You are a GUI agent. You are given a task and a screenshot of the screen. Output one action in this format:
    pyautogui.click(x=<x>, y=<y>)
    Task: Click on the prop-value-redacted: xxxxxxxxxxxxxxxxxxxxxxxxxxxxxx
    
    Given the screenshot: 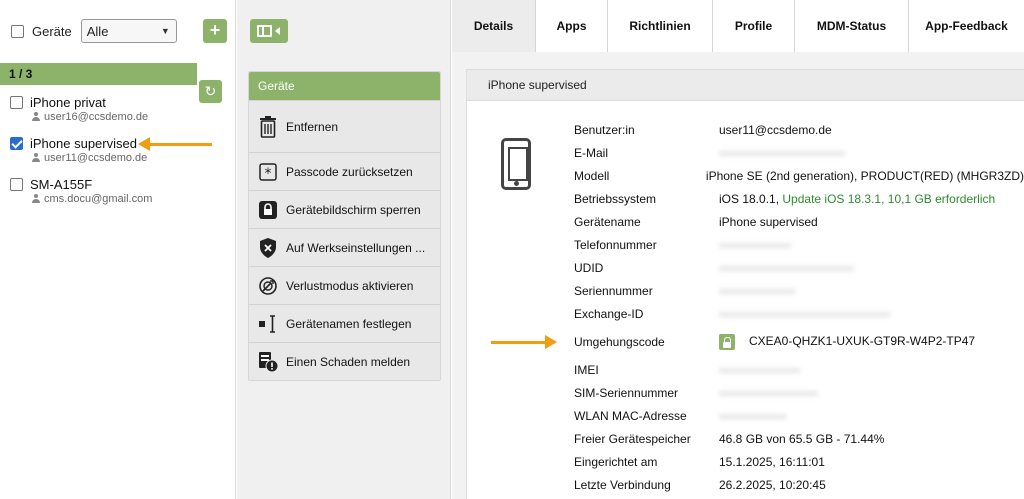 What is the action you would take?
    pyautogui.click(x=786, y=268)
    